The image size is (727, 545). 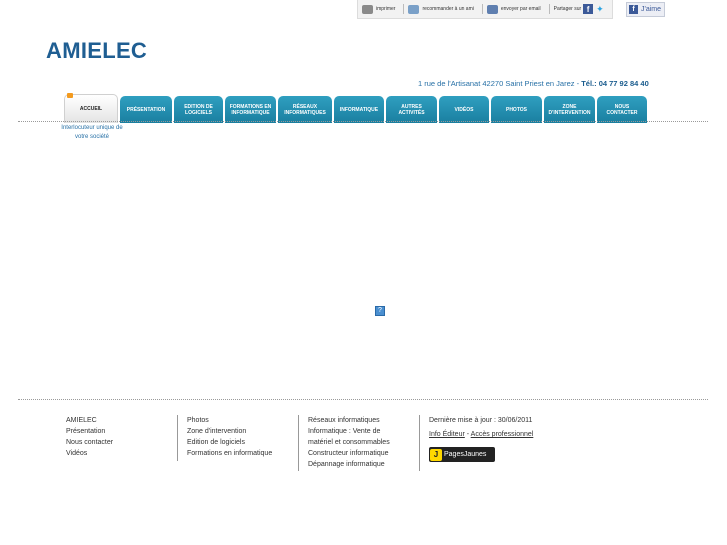 I want to click on nav-divider, so click(x=363, y=121).